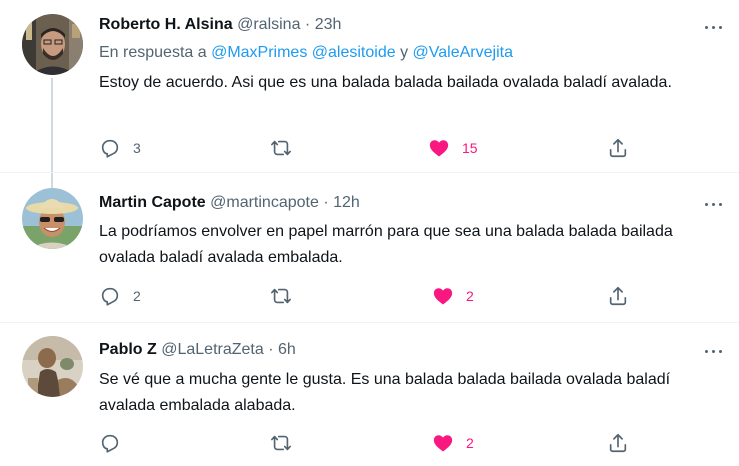 The image size is (739, 466). Describe the element at coordinates (354, 52) in the screenshot. I see `mention-link: @alesitoide` at that location.